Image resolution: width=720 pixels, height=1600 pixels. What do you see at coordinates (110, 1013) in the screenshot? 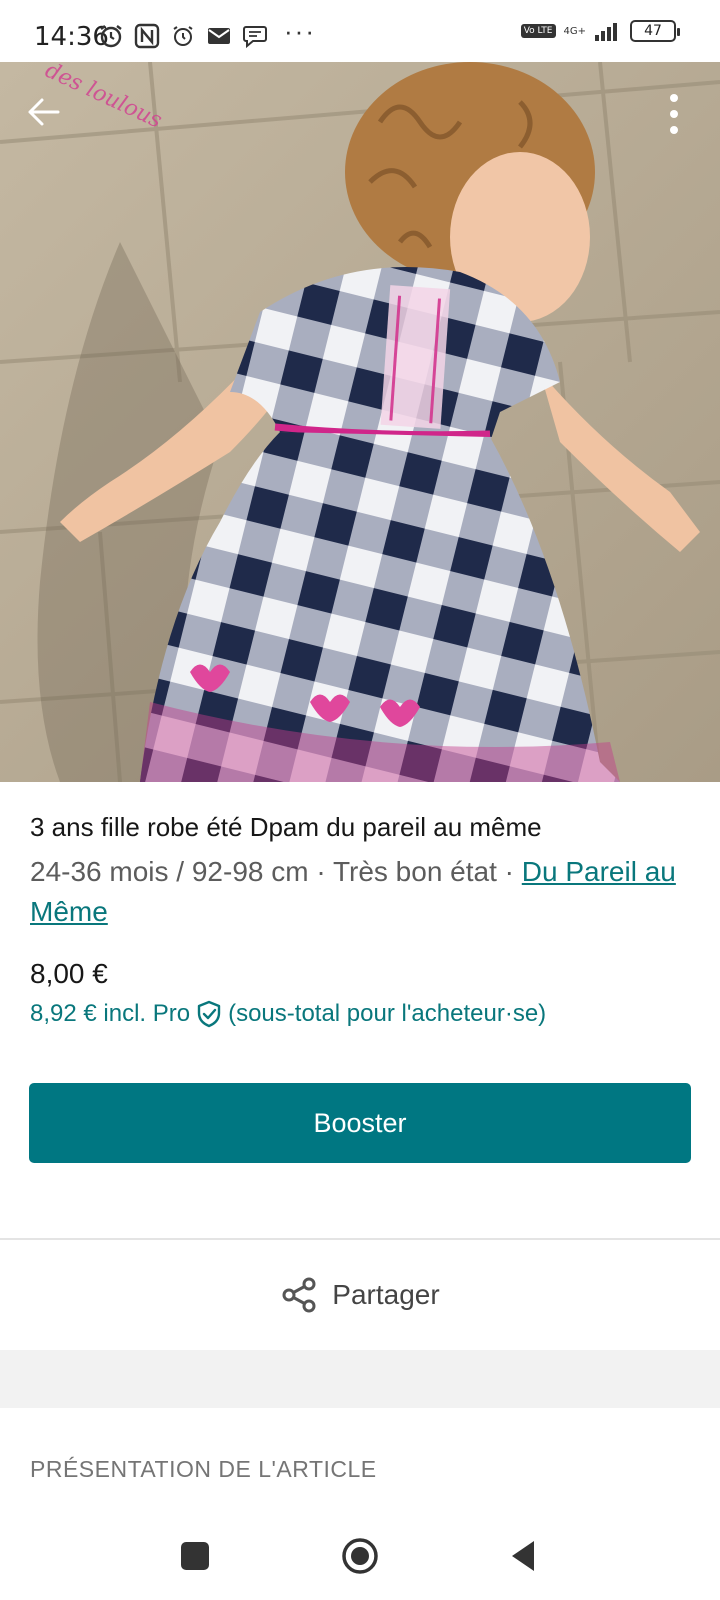
I see `pro-price-label: 8,92 € incl. Pro` at bounding box center [110, 1013].